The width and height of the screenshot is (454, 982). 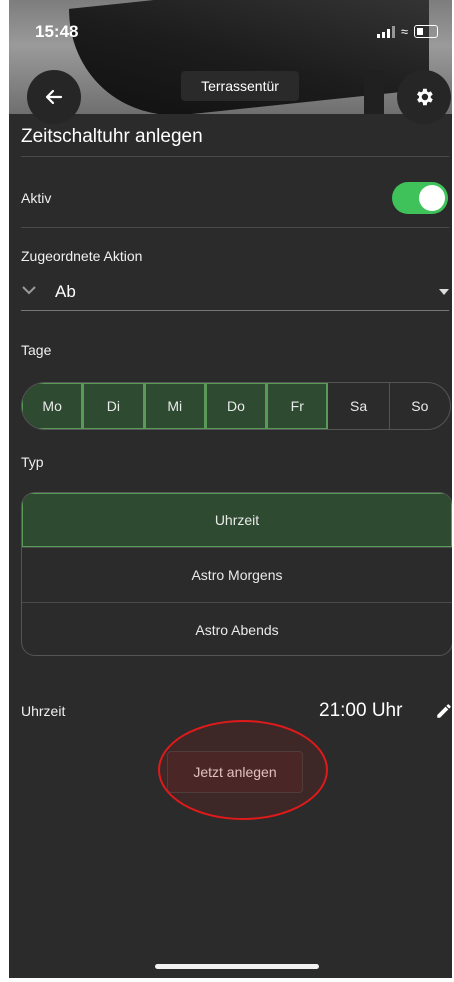 I want to click on signal-icon, so click(x=385, y=31).